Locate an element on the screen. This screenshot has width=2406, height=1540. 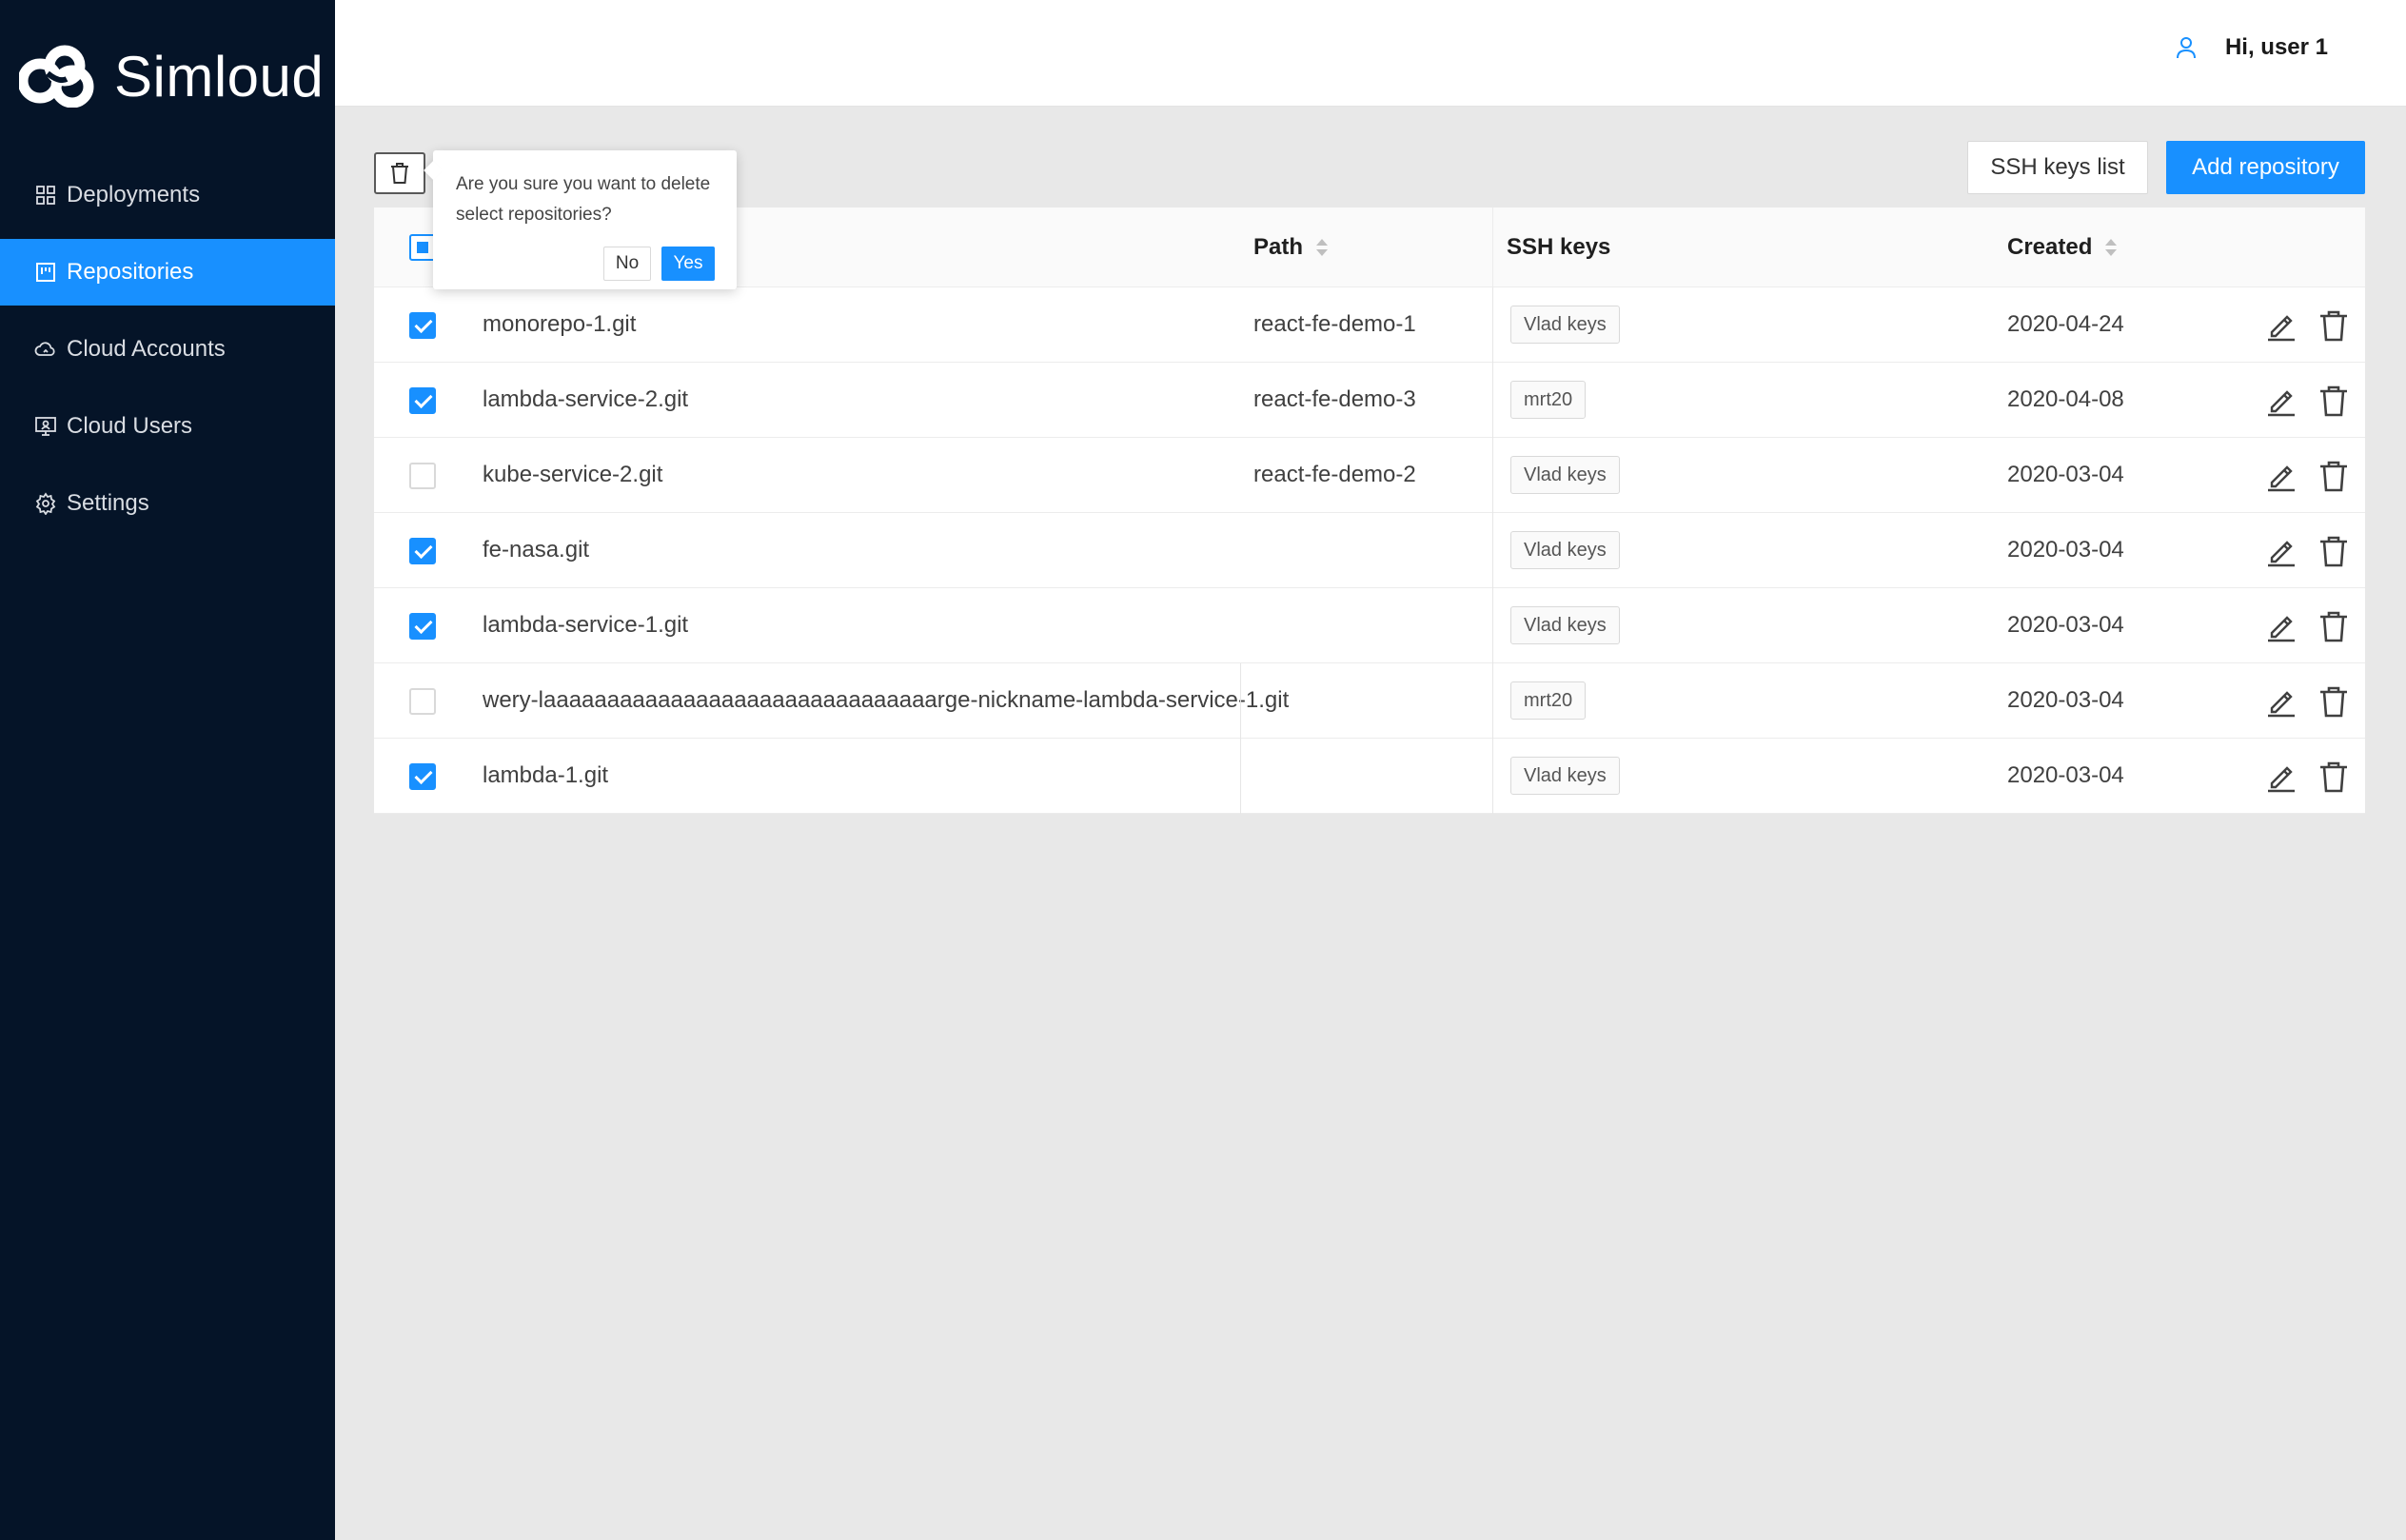
table-row: fe-nasa.git Vlad keys 2020-03-04 is located at coordinates (1369, 550).